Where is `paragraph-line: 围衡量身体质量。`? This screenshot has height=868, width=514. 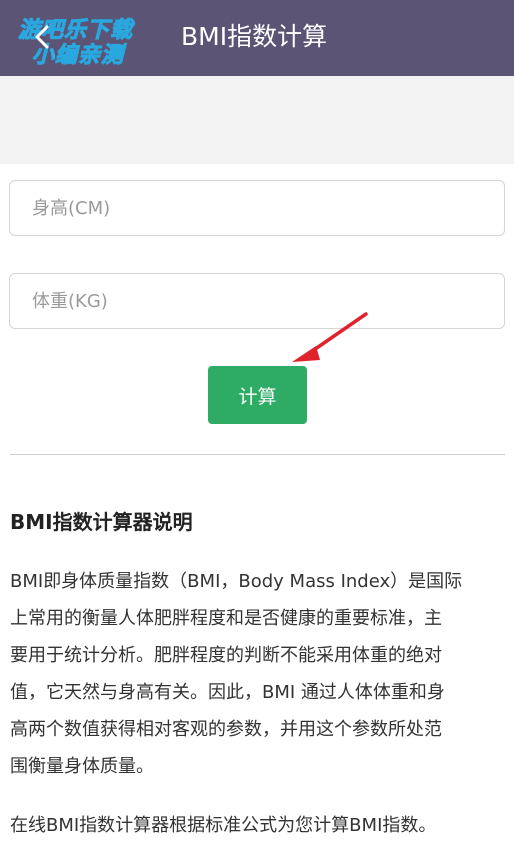
paragraph-line: 围衡量身体质量。 is located at coordinates (82, 766).